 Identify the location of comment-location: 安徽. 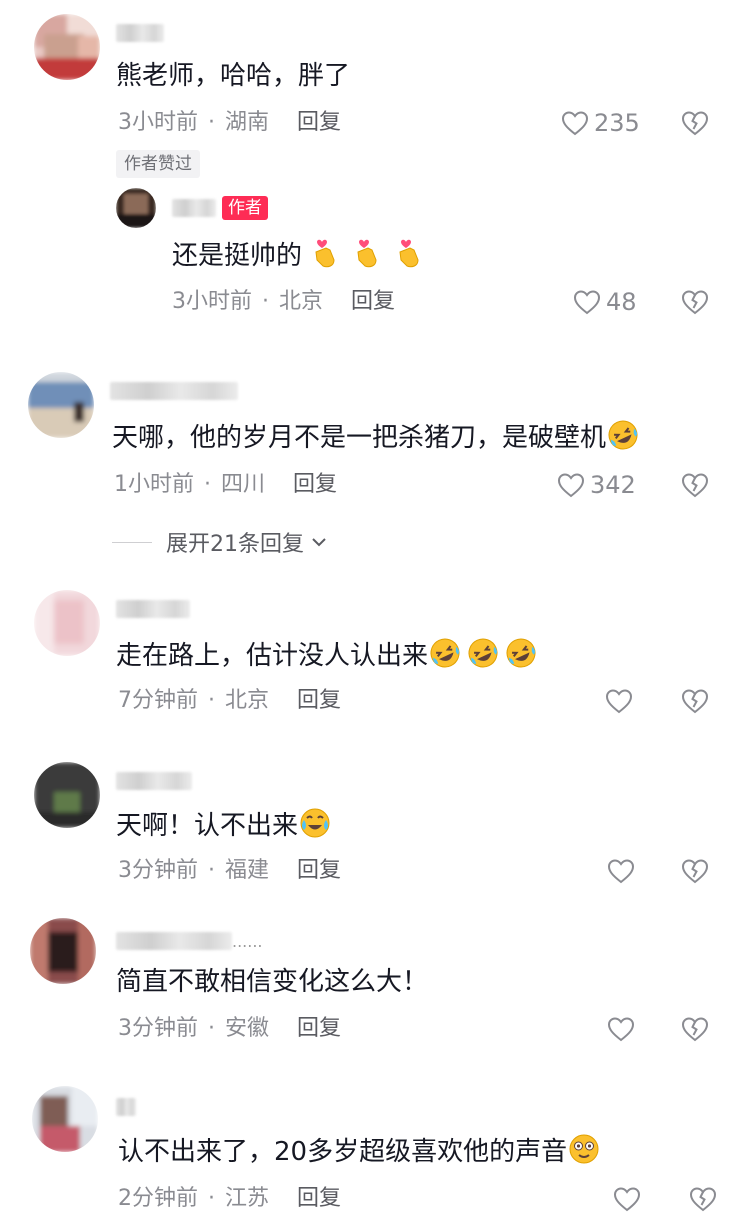
(247, 1028).